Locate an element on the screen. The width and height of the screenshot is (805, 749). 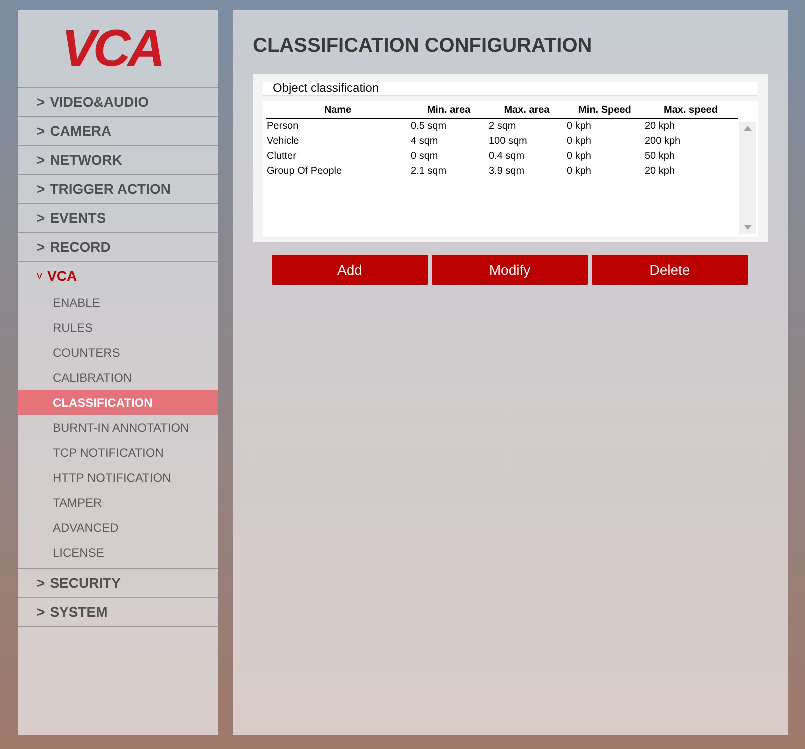
column-header: Max. speed is located at coordinates (691, 111).